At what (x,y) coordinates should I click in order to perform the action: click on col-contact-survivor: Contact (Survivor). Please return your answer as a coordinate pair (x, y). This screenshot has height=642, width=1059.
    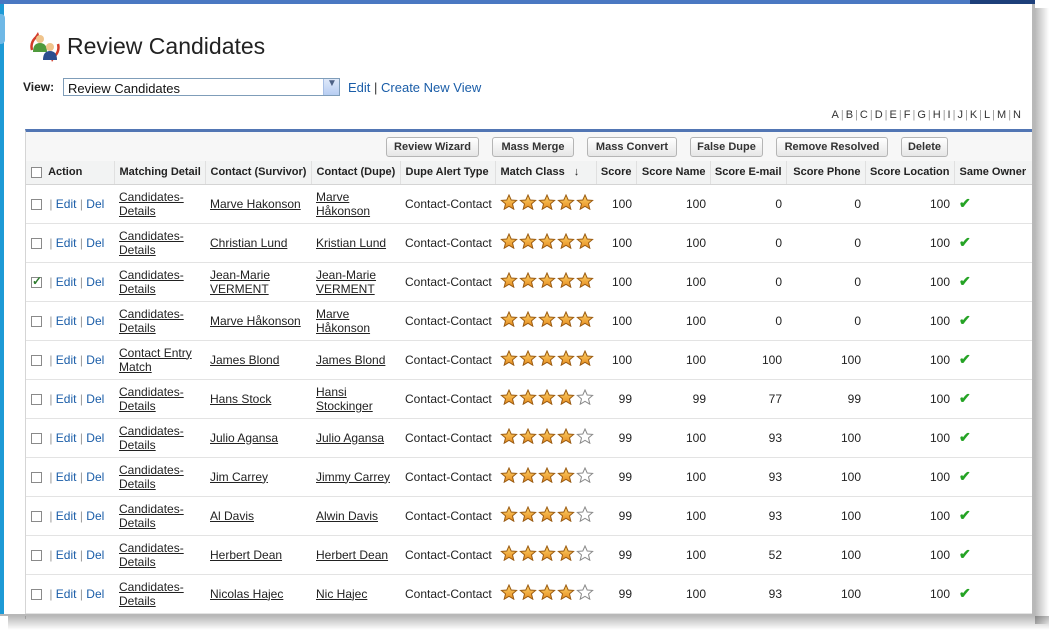
    Looking at the image, I should click on (258, 173).